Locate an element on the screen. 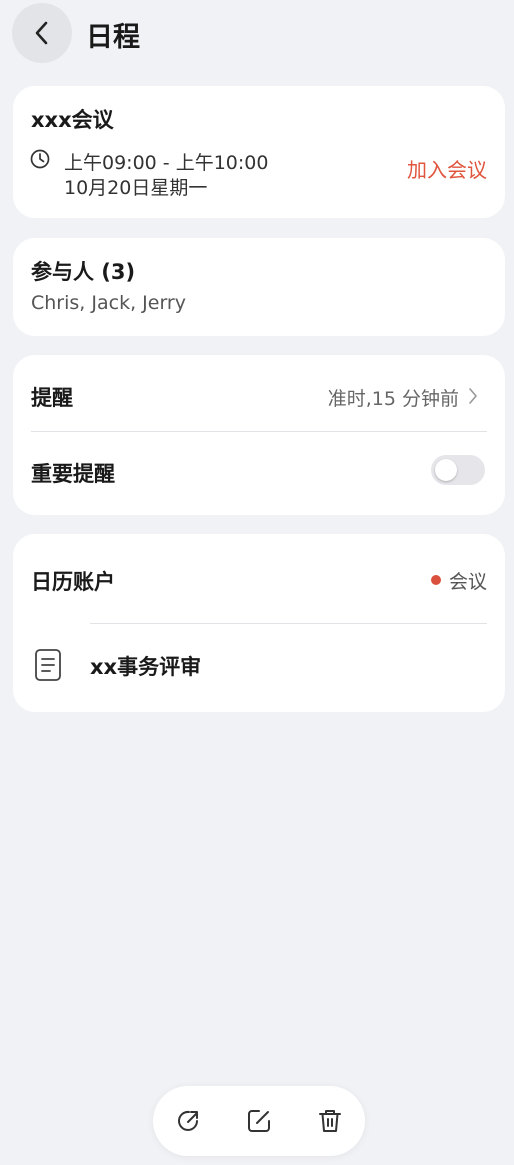  event-date: 10月20日星期一 is located at coordinates (136, 188).